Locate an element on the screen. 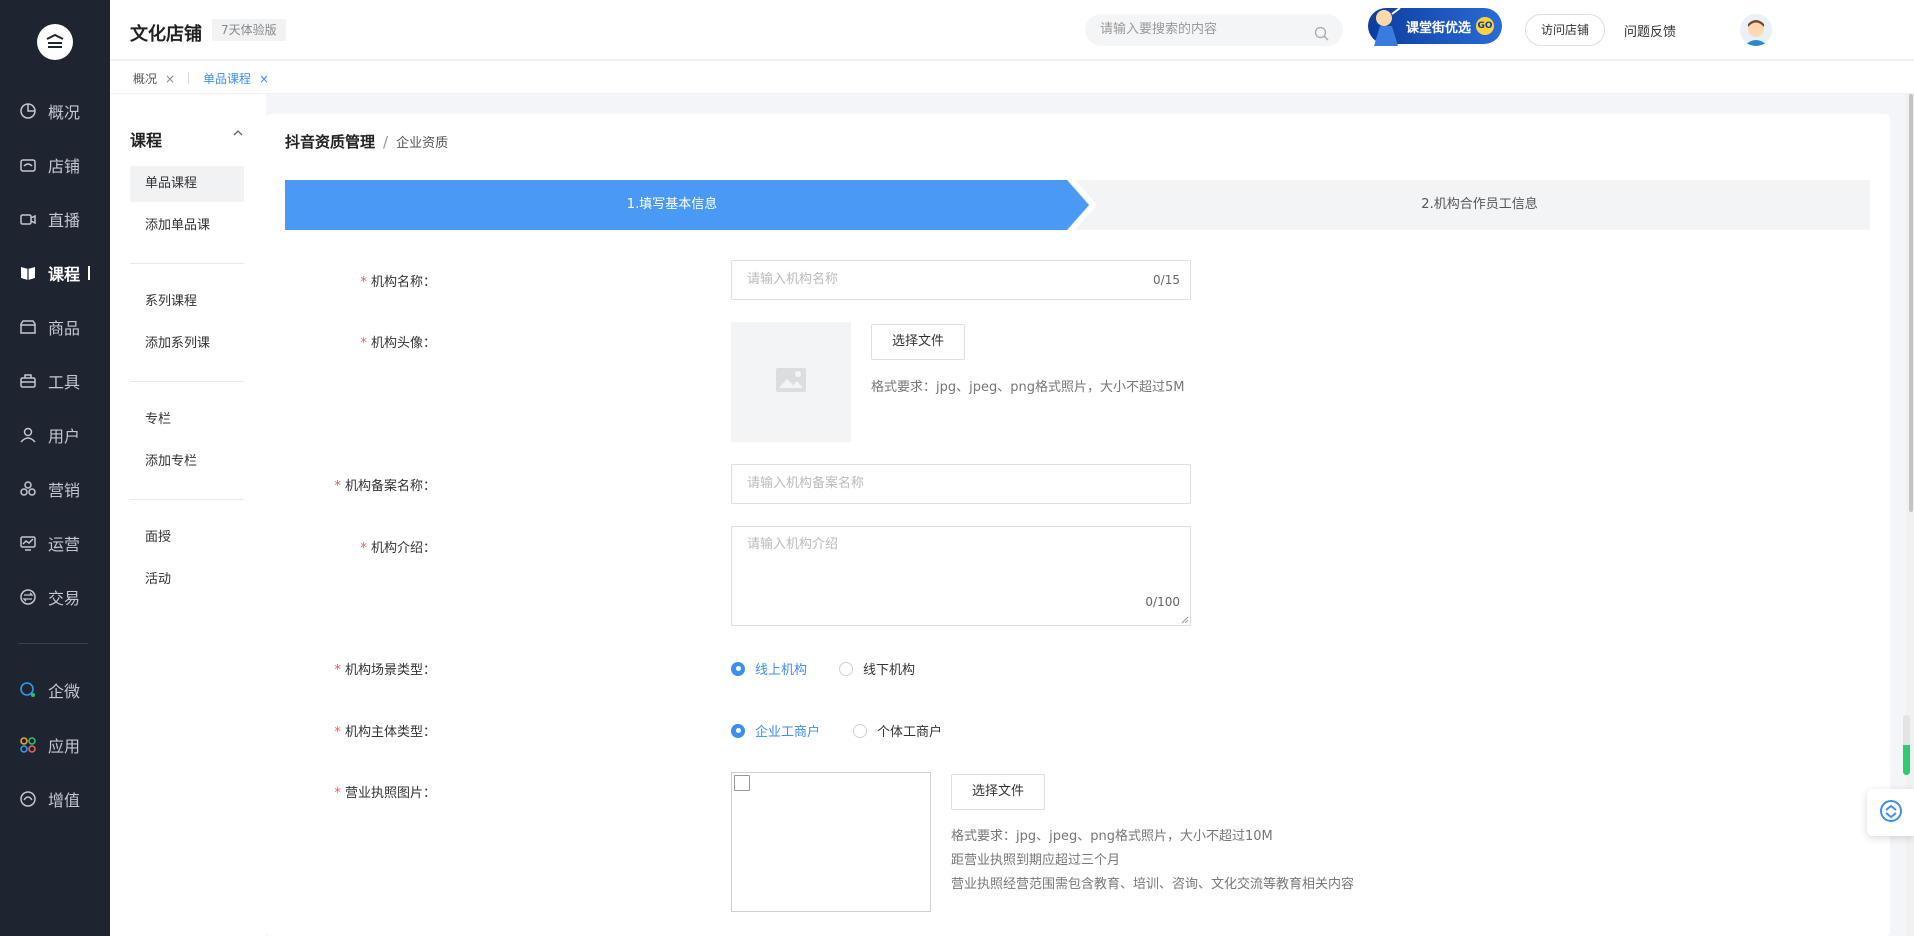 Image resolution: width=1914 pixels, height=936 pixels. nav-item-store: 店铺 is located at coordinates (55, 165).